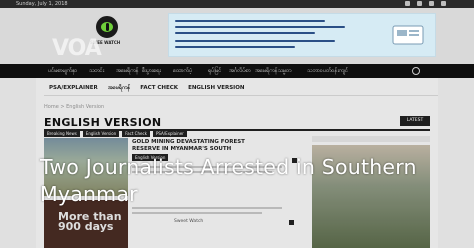  Describe the element at coordinates (408, 35) in the screenshot. I see `banner-illustration-icon` at that location.